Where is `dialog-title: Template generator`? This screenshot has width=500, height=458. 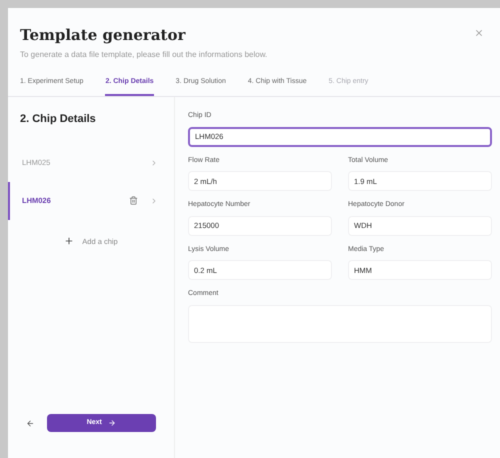 dialog-title: Template generator is located at coordinates (103, 35).